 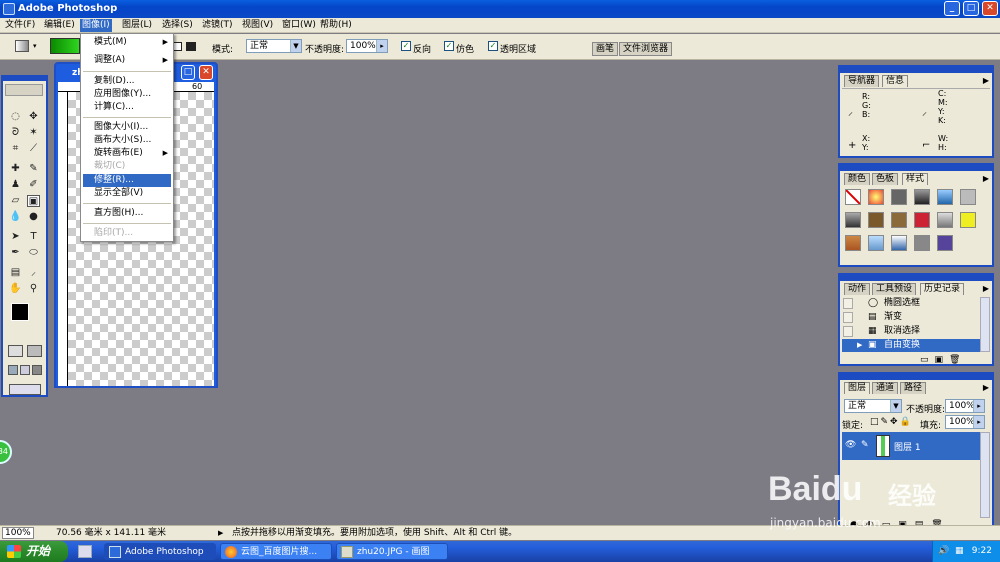 What do you see at coordinates (20, 25) in the screenshot?
I see `menu-file: 文件(F)` at bounding box center [20, 25].